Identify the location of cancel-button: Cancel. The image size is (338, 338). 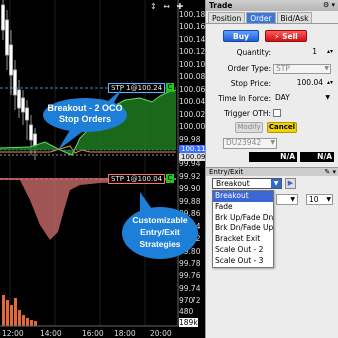
(282, 127).